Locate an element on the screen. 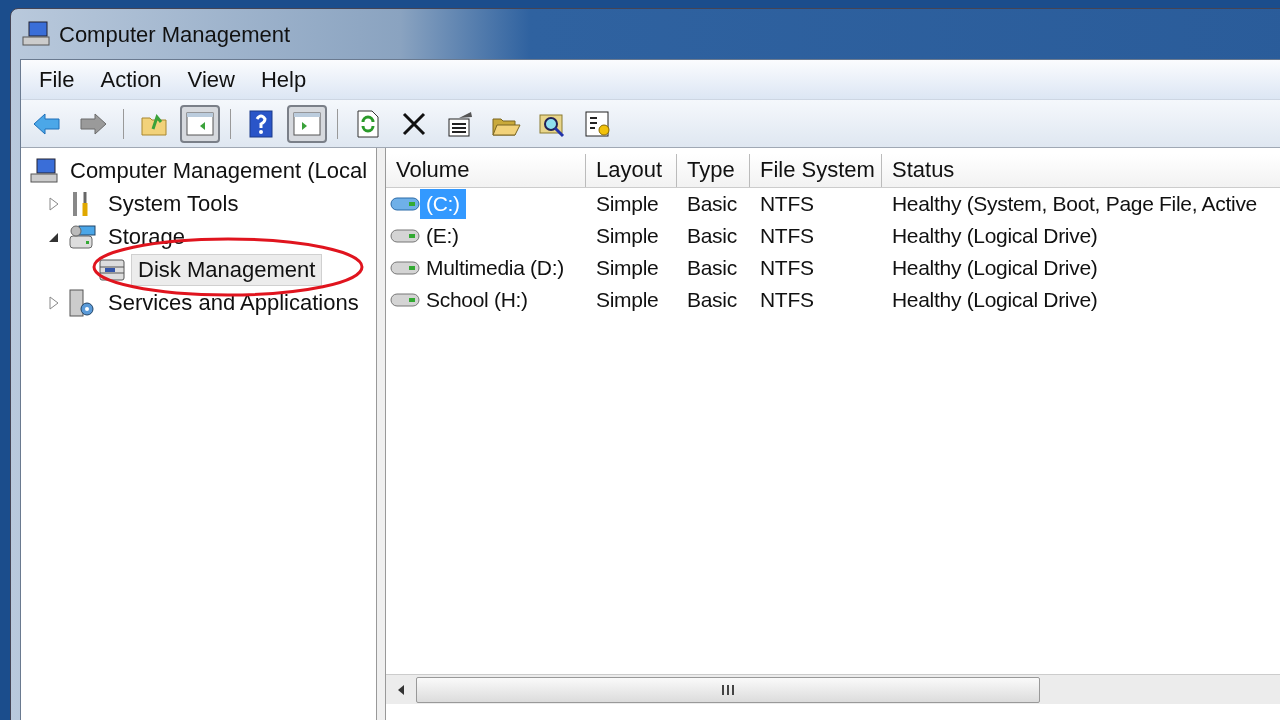 The image size is (1280, 720). column-header: Layout is located at coordinates (631, 170).